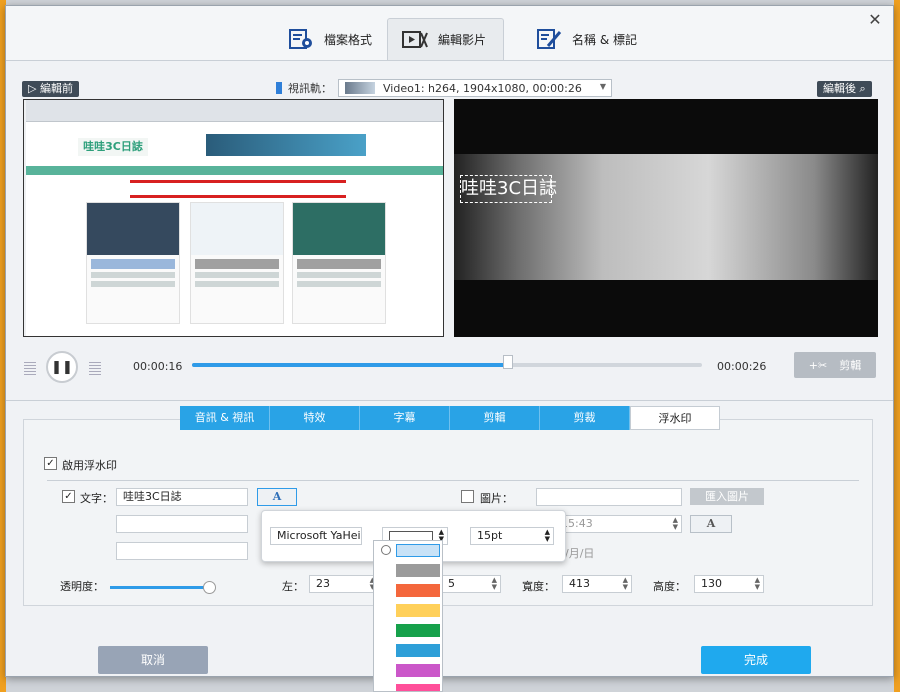  I want to click on product-strip, so click(238, 189).